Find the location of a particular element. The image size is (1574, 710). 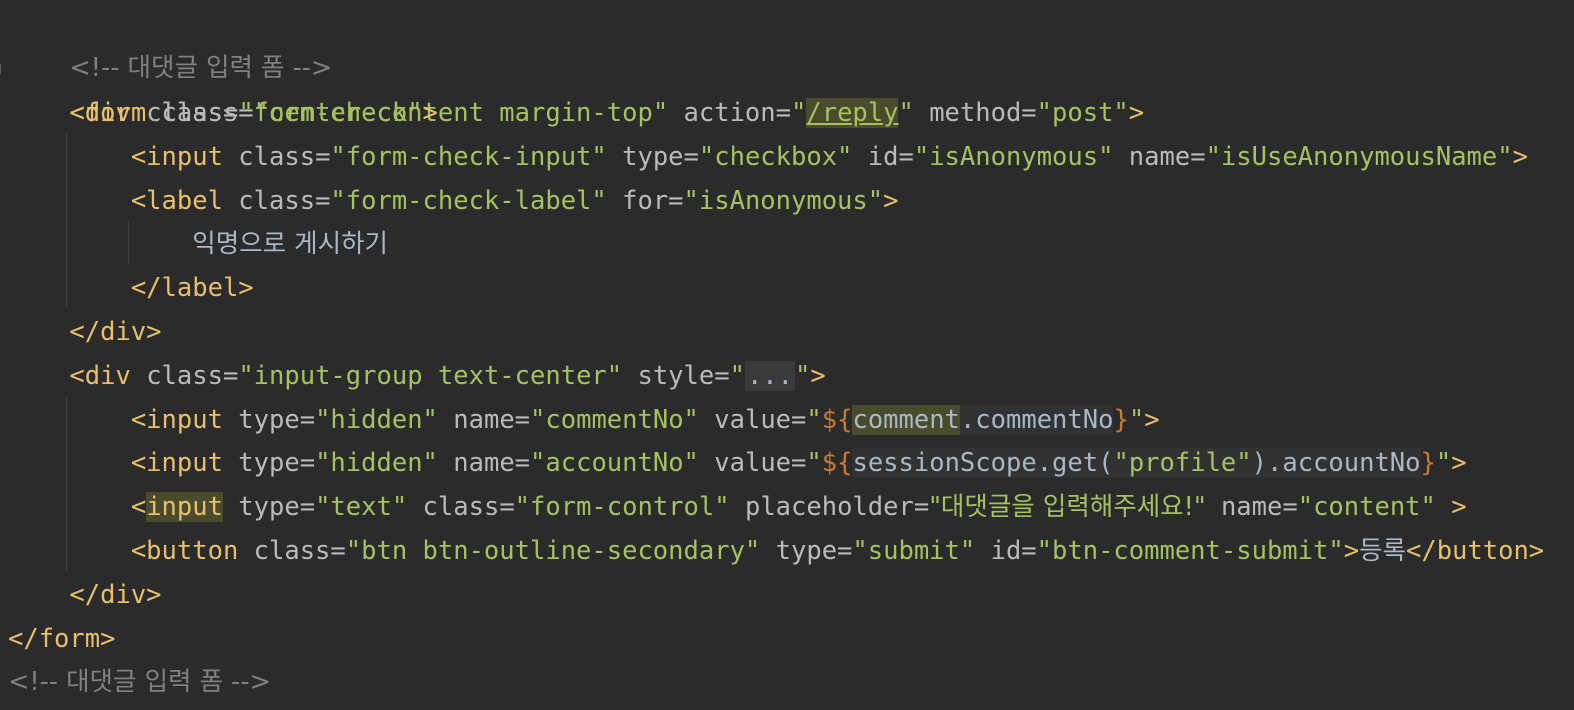

attr-value: "form-control" is located at coordinates (622, 507).